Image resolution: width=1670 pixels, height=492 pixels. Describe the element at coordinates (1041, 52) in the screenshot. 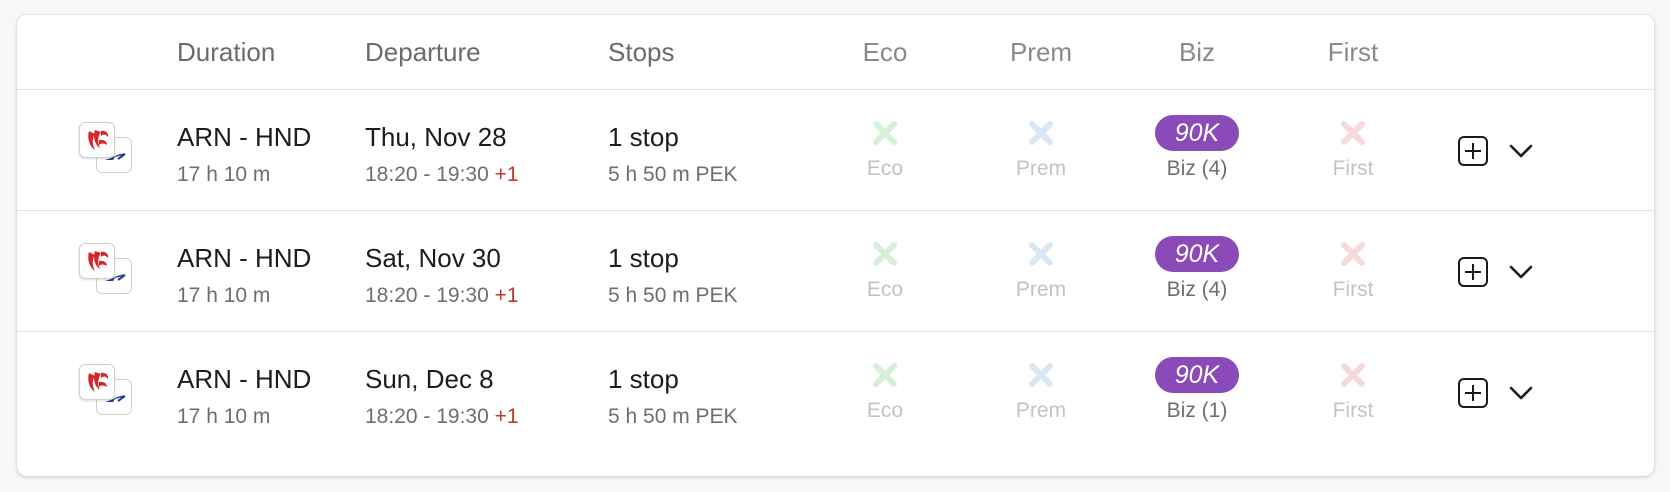

I see `header-prem: Prem` at that location.